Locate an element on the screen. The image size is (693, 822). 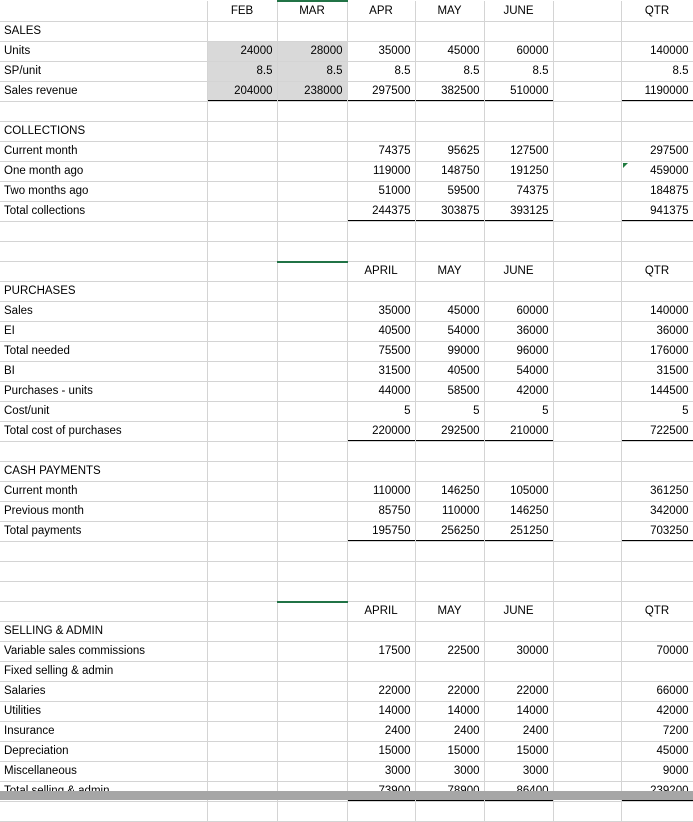
total-cell: 703250 is located at coordinates (657, 531).